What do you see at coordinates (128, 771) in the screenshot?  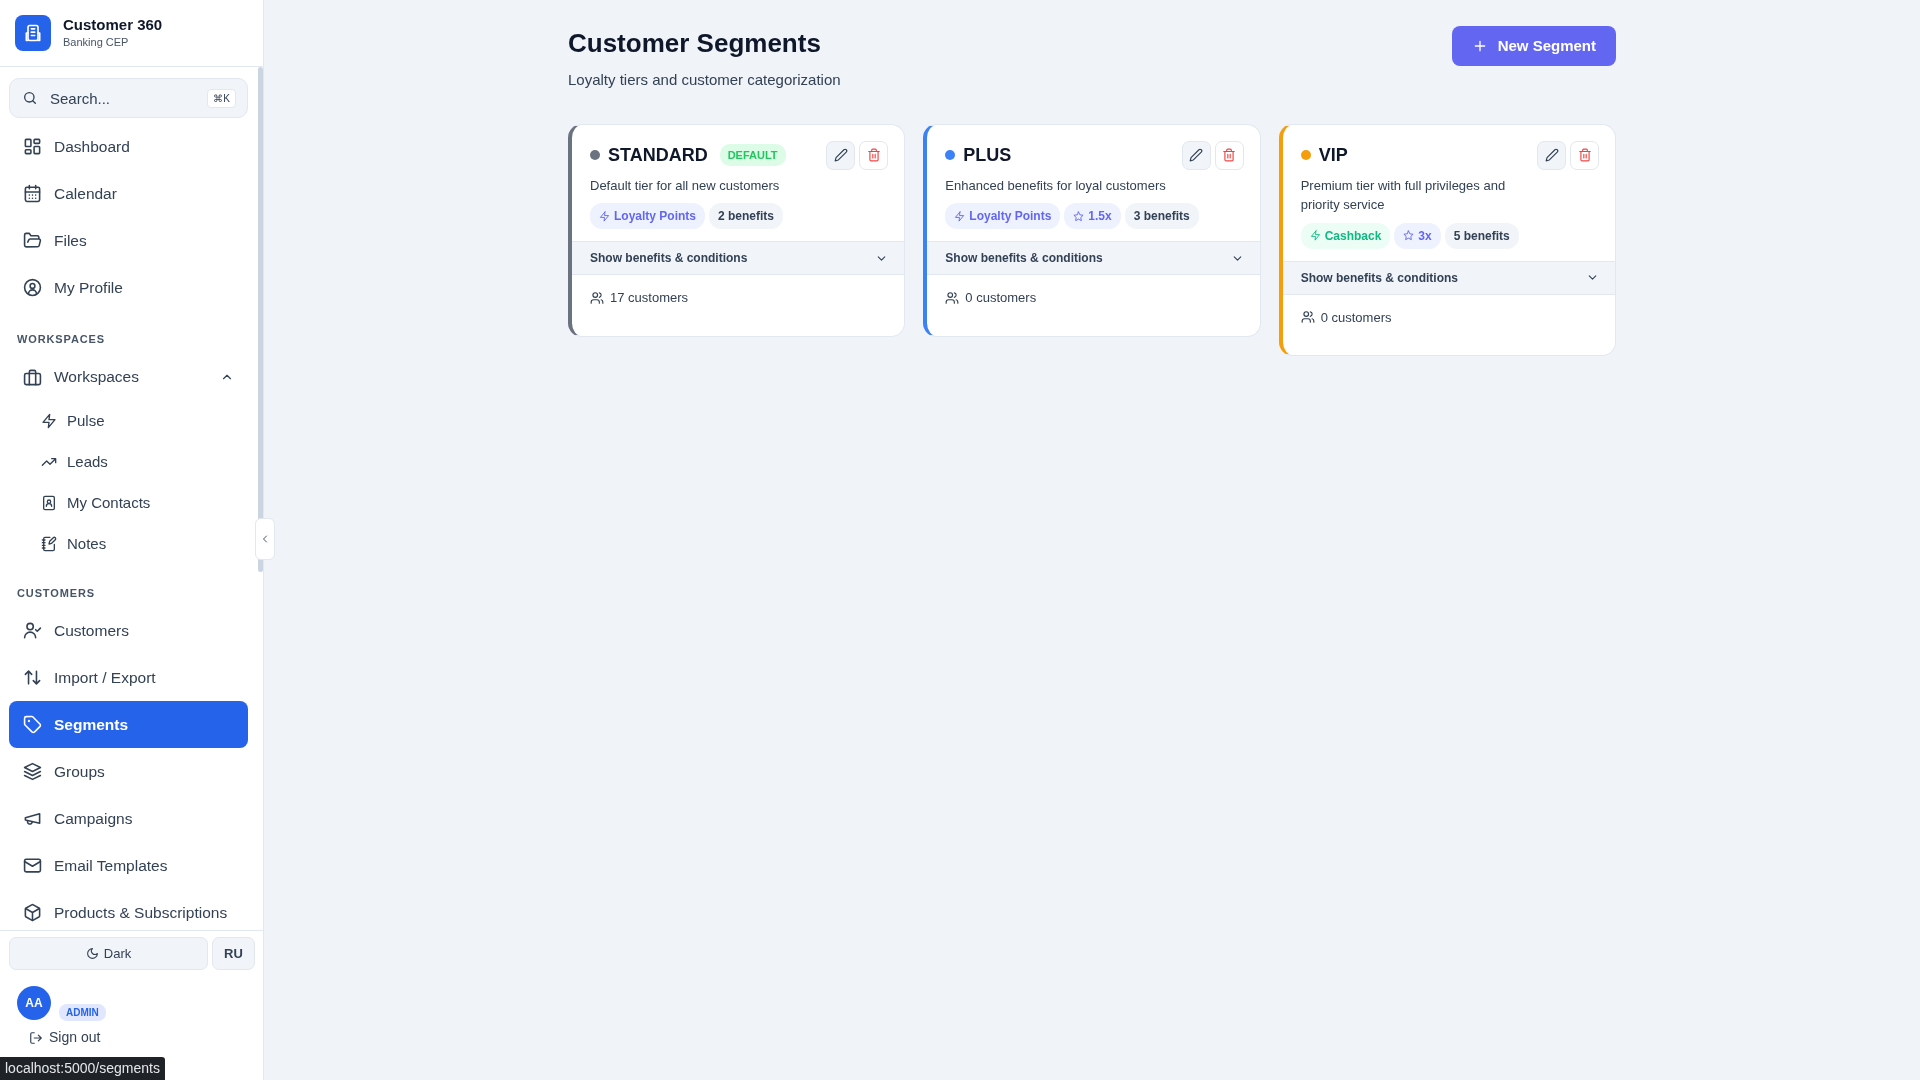 I see `nav-link: Groups` at bounding box center [128, 771].